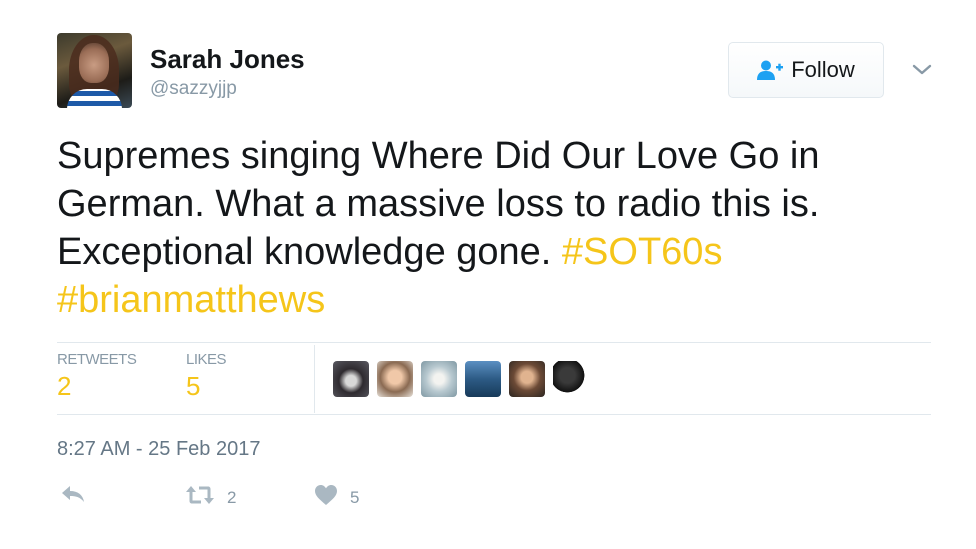 Image resolution: width=976 pixels, height=549 pixels. I want to click on follow-button-label: Follow, so click(823, 69).